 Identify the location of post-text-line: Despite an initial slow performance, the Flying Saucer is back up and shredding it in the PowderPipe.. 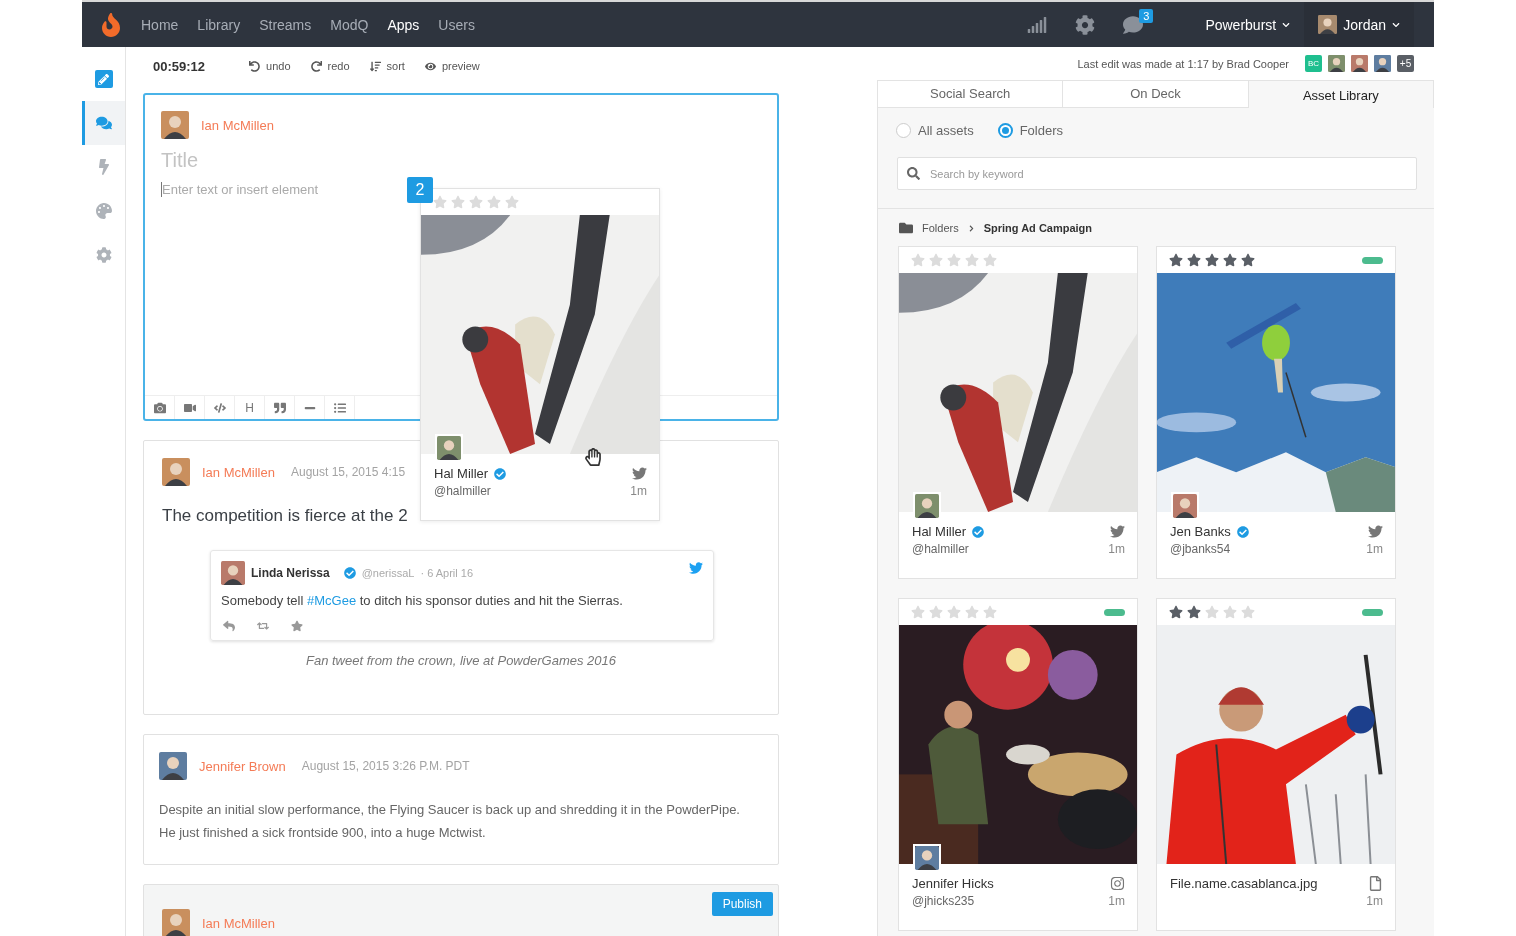
(450, 810).